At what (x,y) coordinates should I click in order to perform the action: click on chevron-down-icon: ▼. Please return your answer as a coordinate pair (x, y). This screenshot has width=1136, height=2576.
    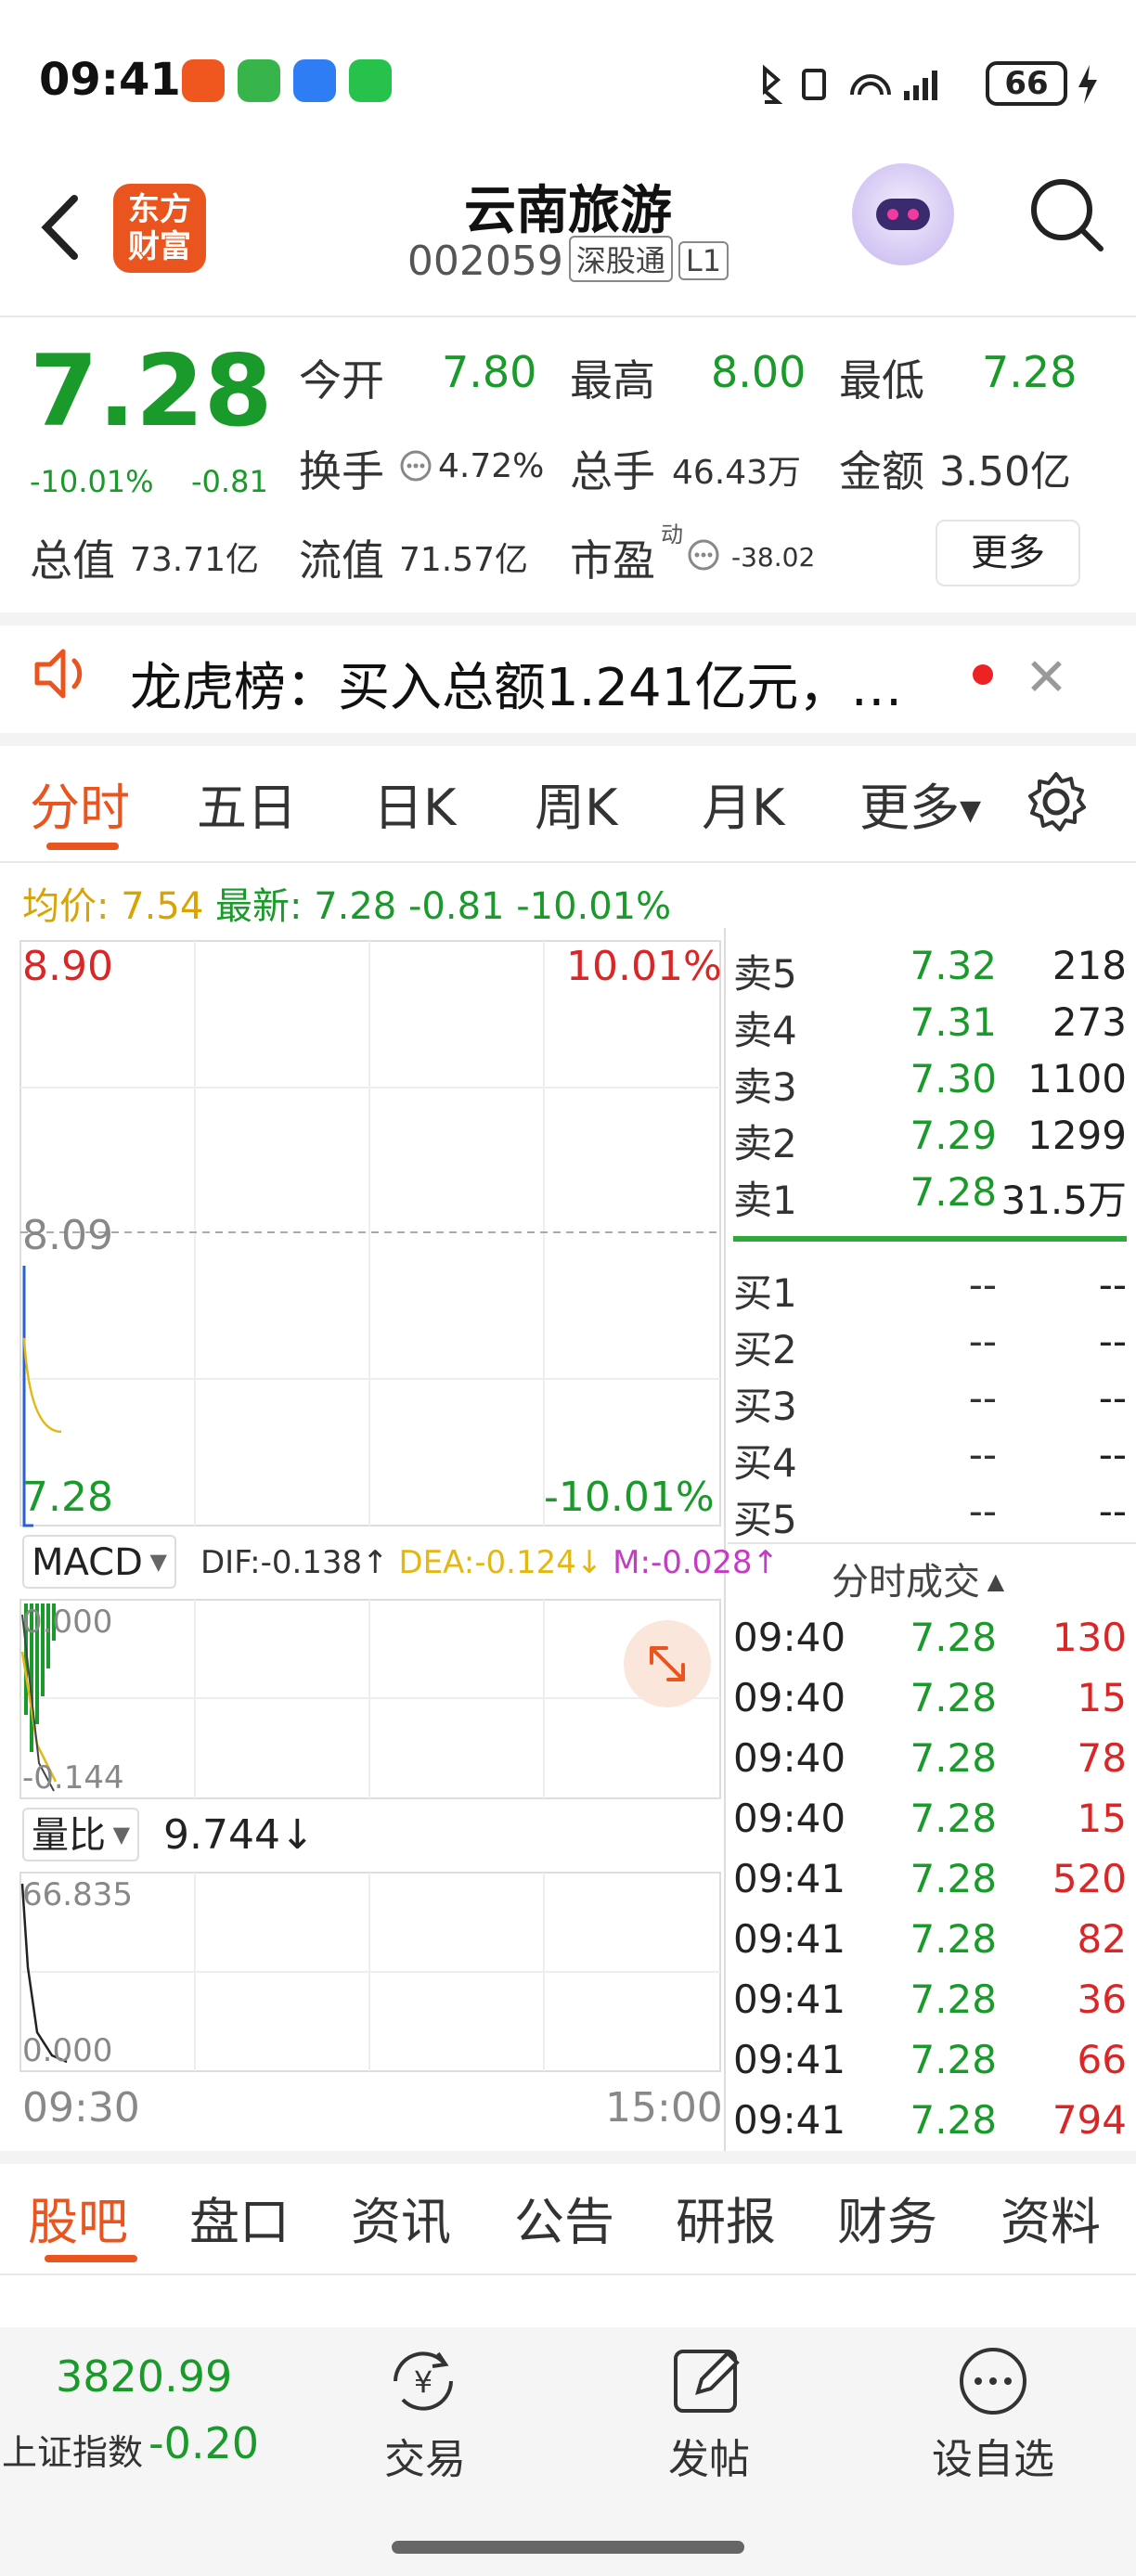
    Looking at the image, I should click on (971, 810).